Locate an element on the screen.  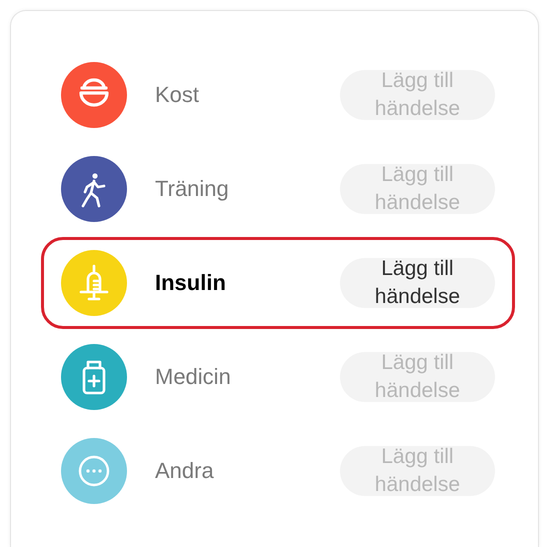
category-label: Träning is located at coordinates (192, 189).